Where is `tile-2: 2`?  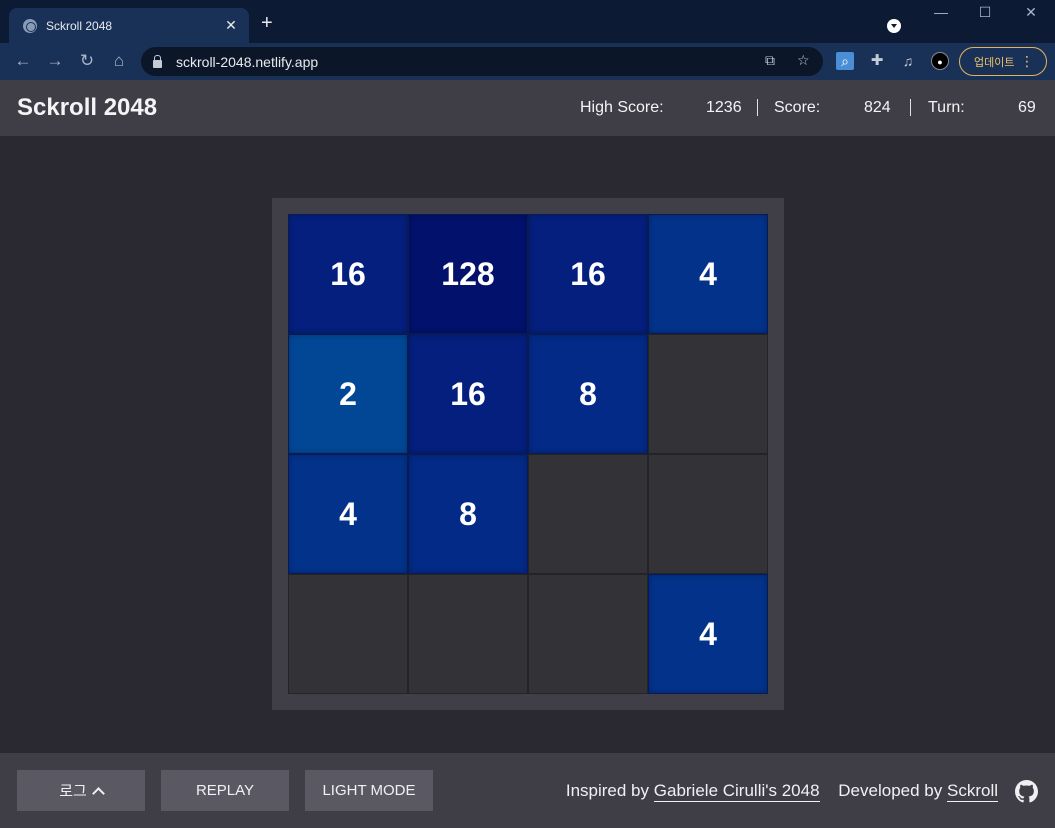 tile-2: 2 is located at coordinates (348, 394).